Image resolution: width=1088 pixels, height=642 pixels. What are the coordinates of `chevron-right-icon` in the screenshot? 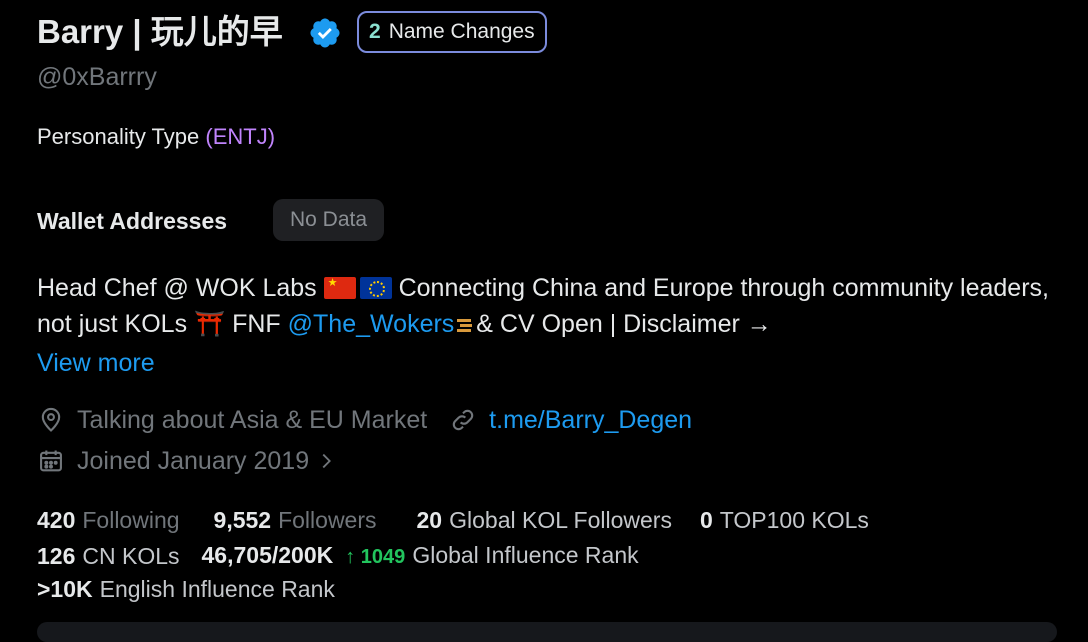 It's located at (327, 461).